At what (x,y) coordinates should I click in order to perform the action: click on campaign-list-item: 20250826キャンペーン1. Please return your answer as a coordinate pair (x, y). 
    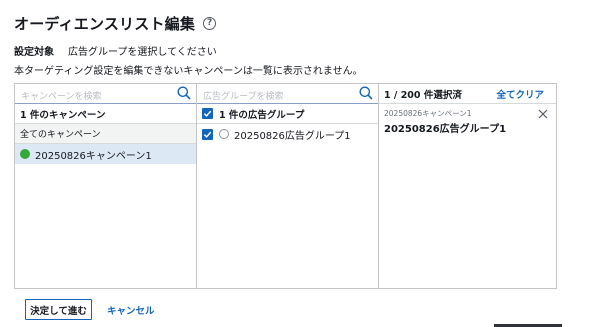
    Looking at the image, I should click on (105, 154).